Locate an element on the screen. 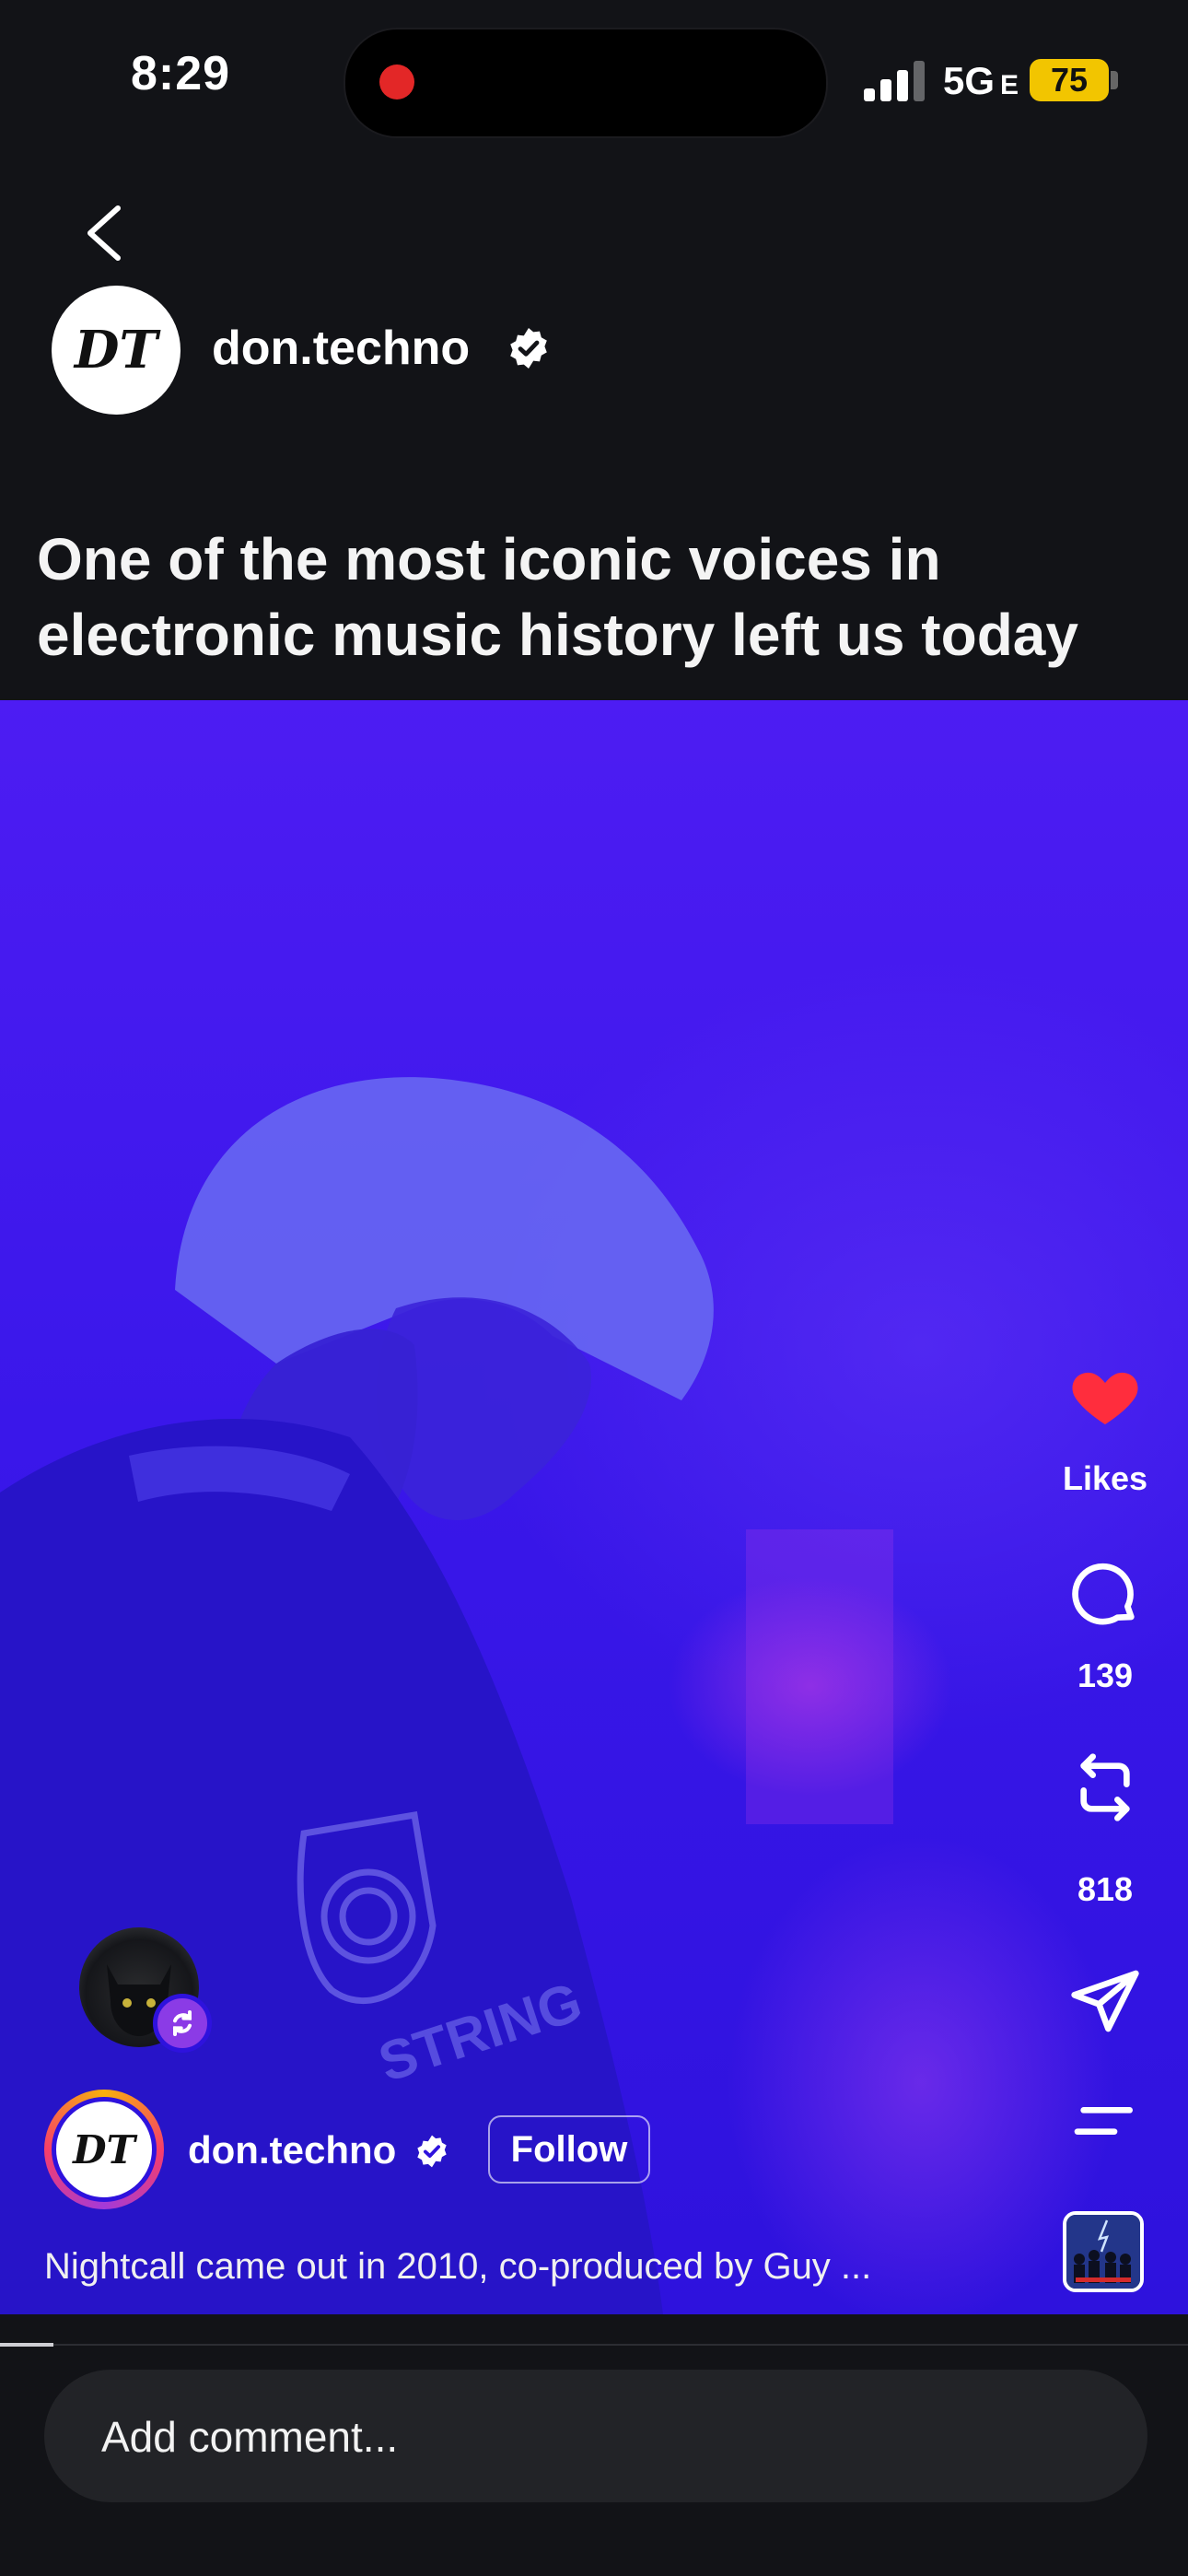 This screenshot has width=1188, height=2576. divider is located at coordinates (594, 2345).